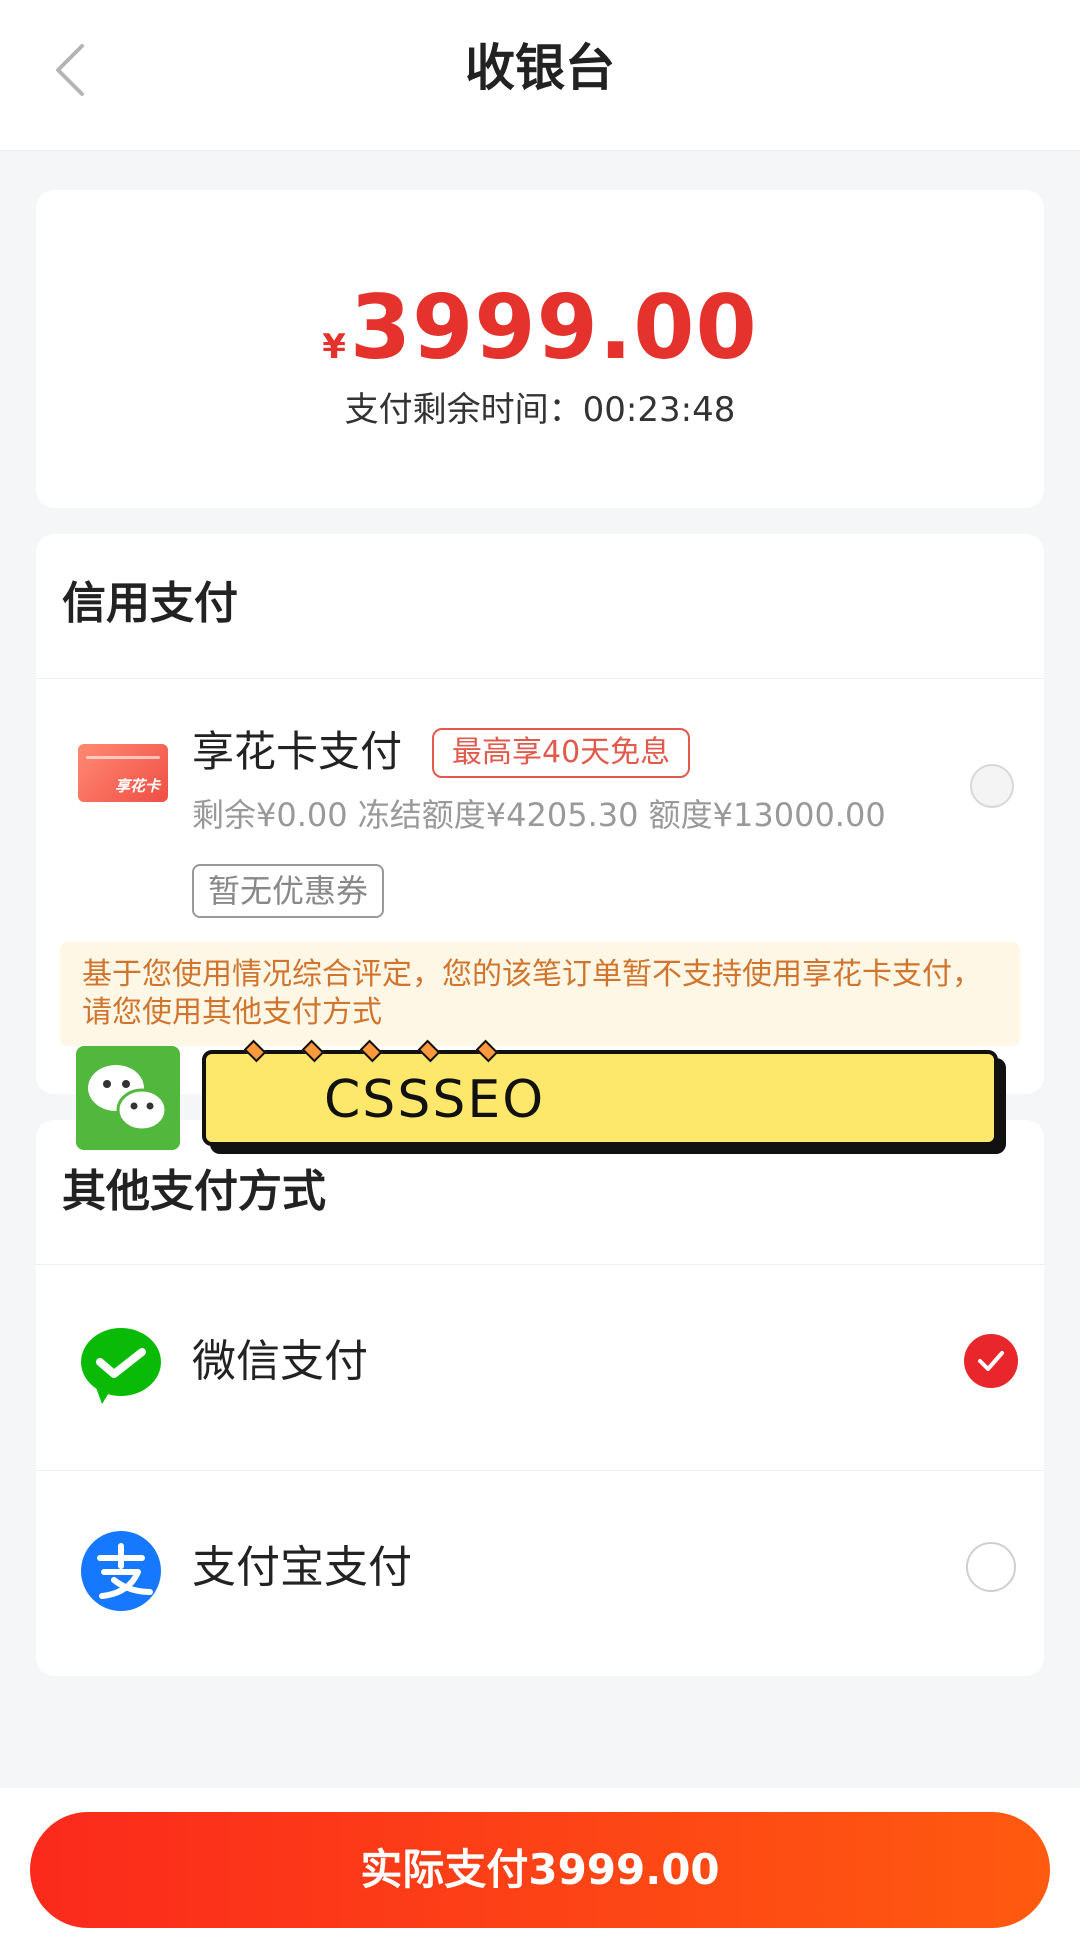 The height and width of the screenshot is (1948, 1080). Describe the element at coordinates (121, 1366) in the screenshot. I see `wechat-pay-icon` at that location.